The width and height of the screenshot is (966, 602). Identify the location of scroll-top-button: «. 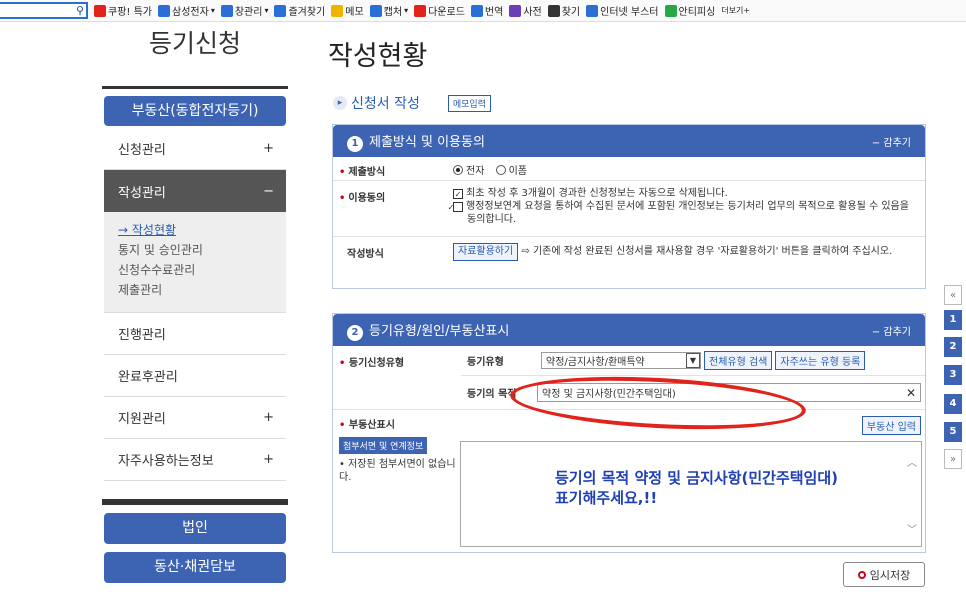
(953, 295).